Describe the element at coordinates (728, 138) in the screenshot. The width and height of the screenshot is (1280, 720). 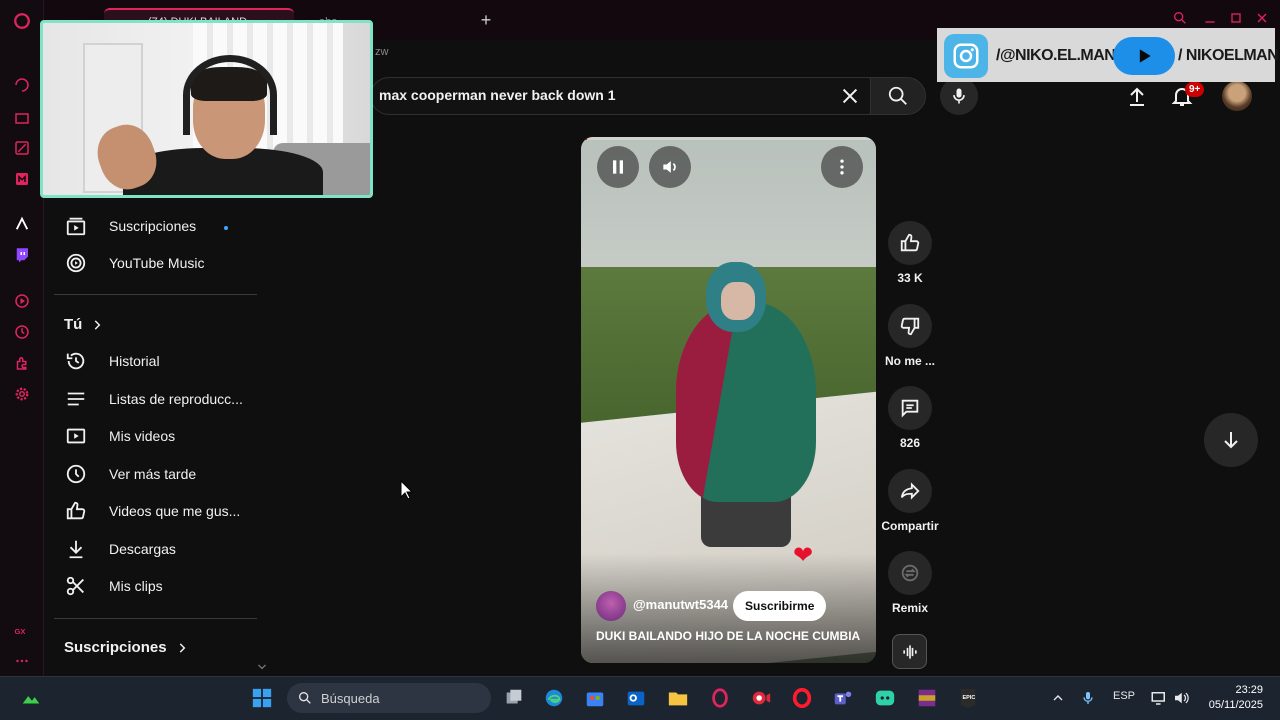
I see `short-progress-bar` at that location.